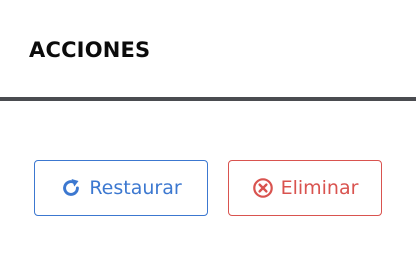 This screenshot has width=416, height=258. Describe the element at coordinates (71, 188) in the screenshot. I see `refresh-icon` at that location.